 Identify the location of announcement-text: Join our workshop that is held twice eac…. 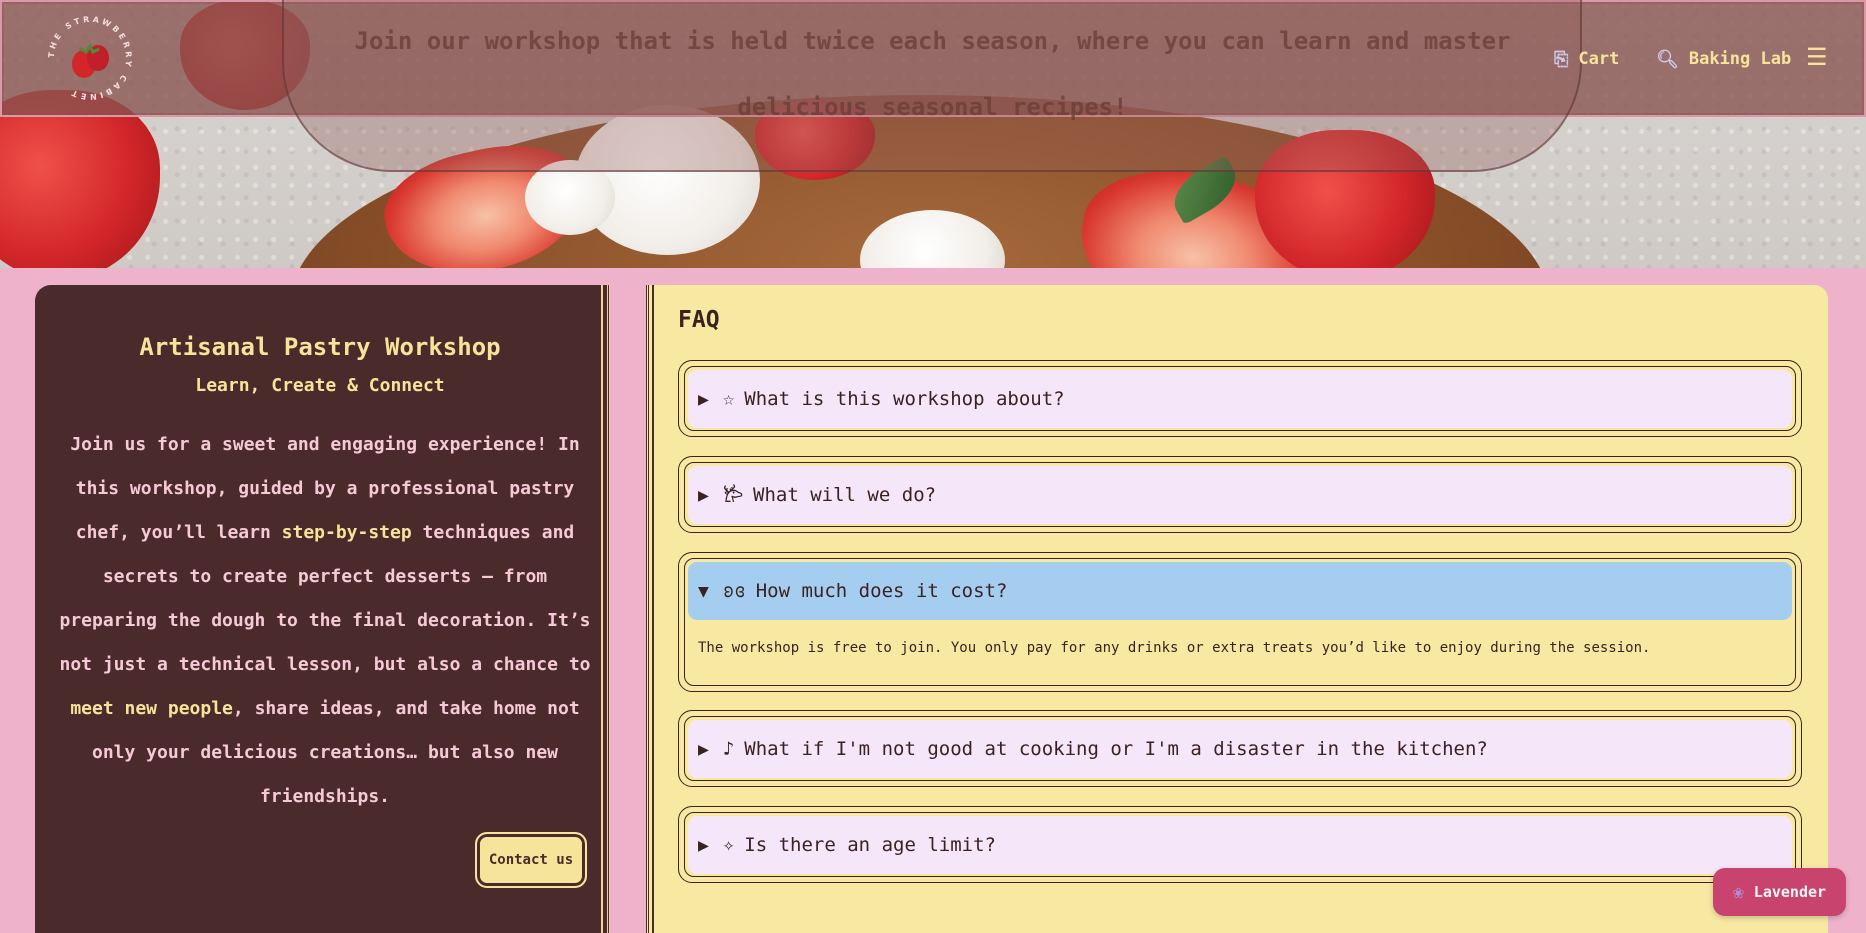
(932, 74).